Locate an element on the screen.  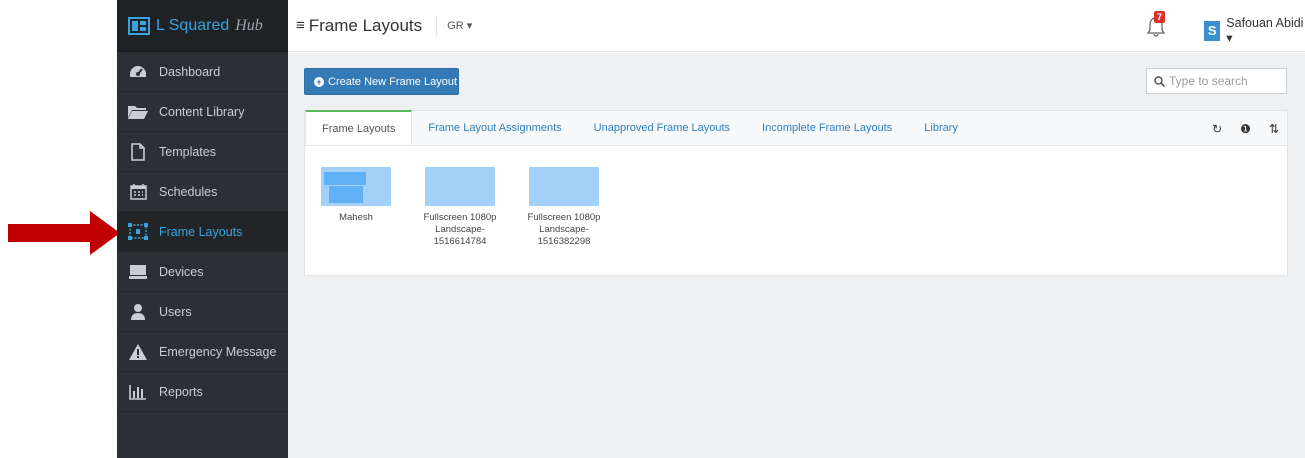
page-title: ≡ Frame Layouts is located at coordinates (359, 26).